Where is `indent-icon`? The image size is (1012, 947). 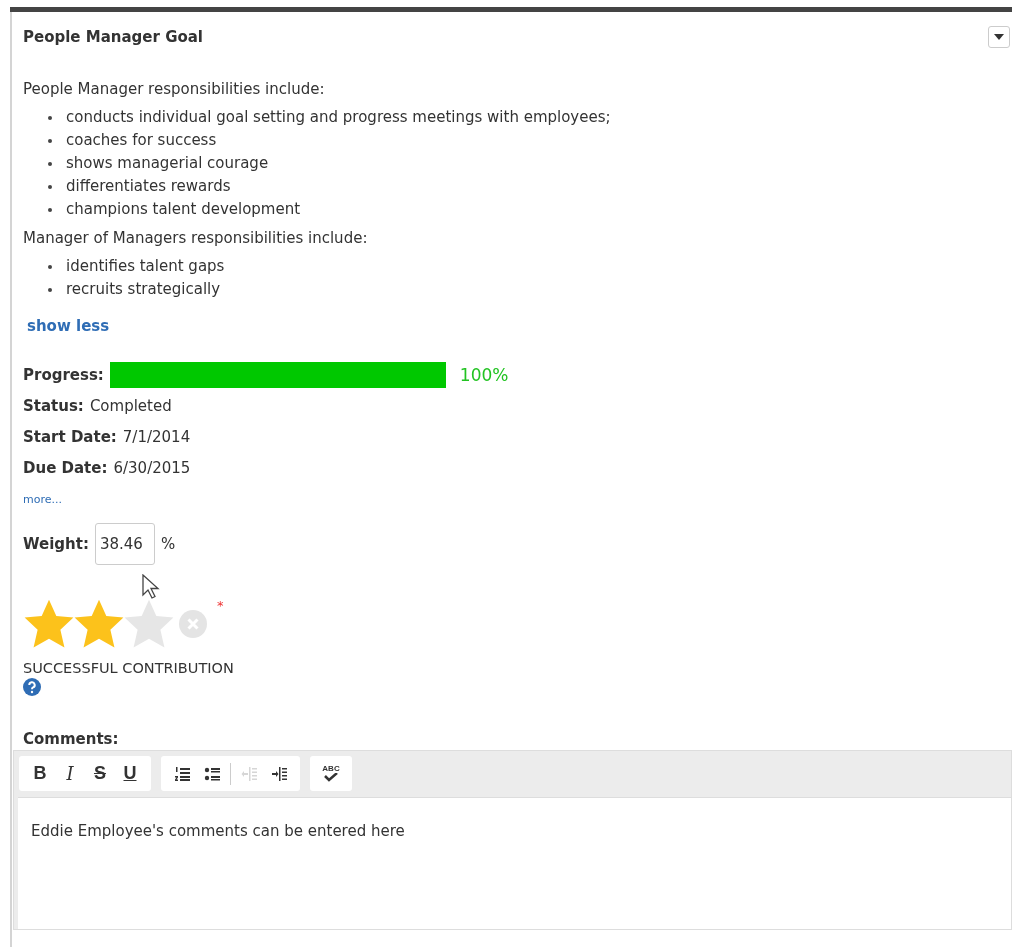
indent-icon is located at coordinates (279, 773).